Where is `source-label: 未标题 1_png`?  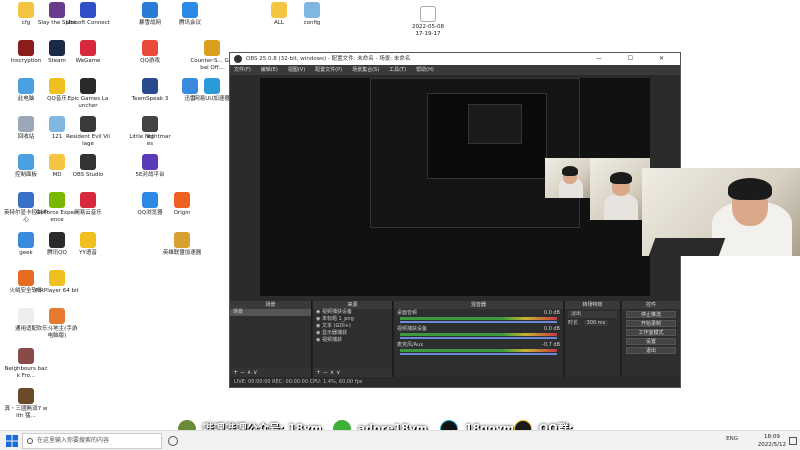
source-label: 未标题 1_png is located at coordinates (337, 319).